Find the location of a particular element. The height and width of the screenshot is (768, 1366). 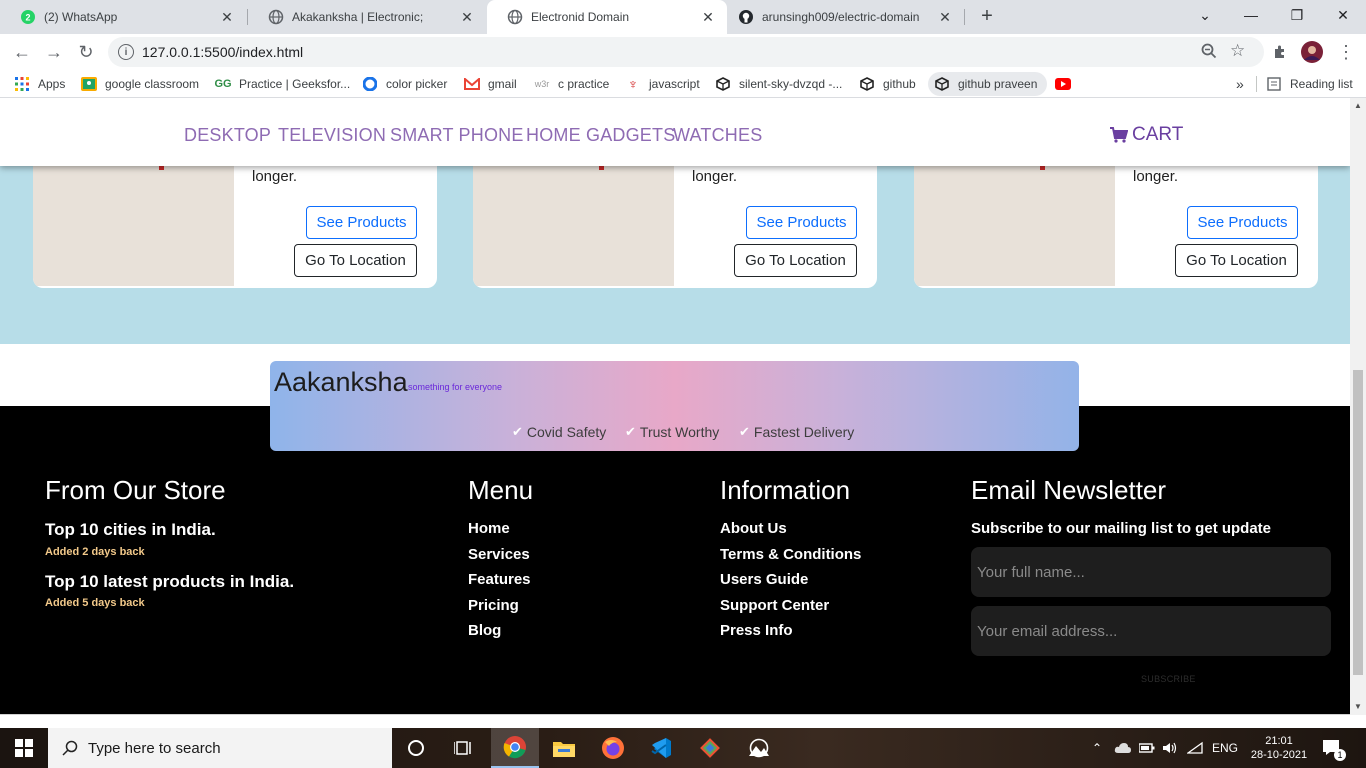

notification-count-badge: 1 is located at coordinates (1340, 755).